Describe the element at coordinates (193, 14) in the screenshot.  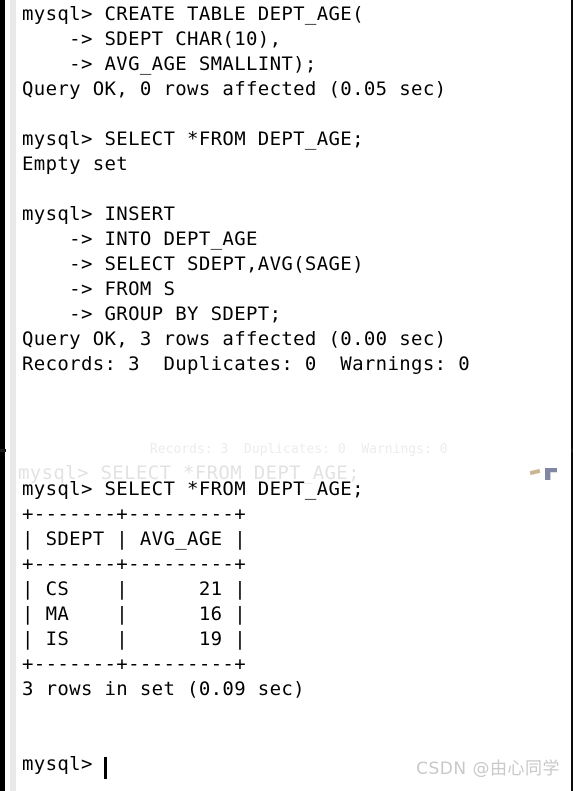
I see `terminal-line: mysql> CREATE TABLE DEPT_AGE(` at that location.